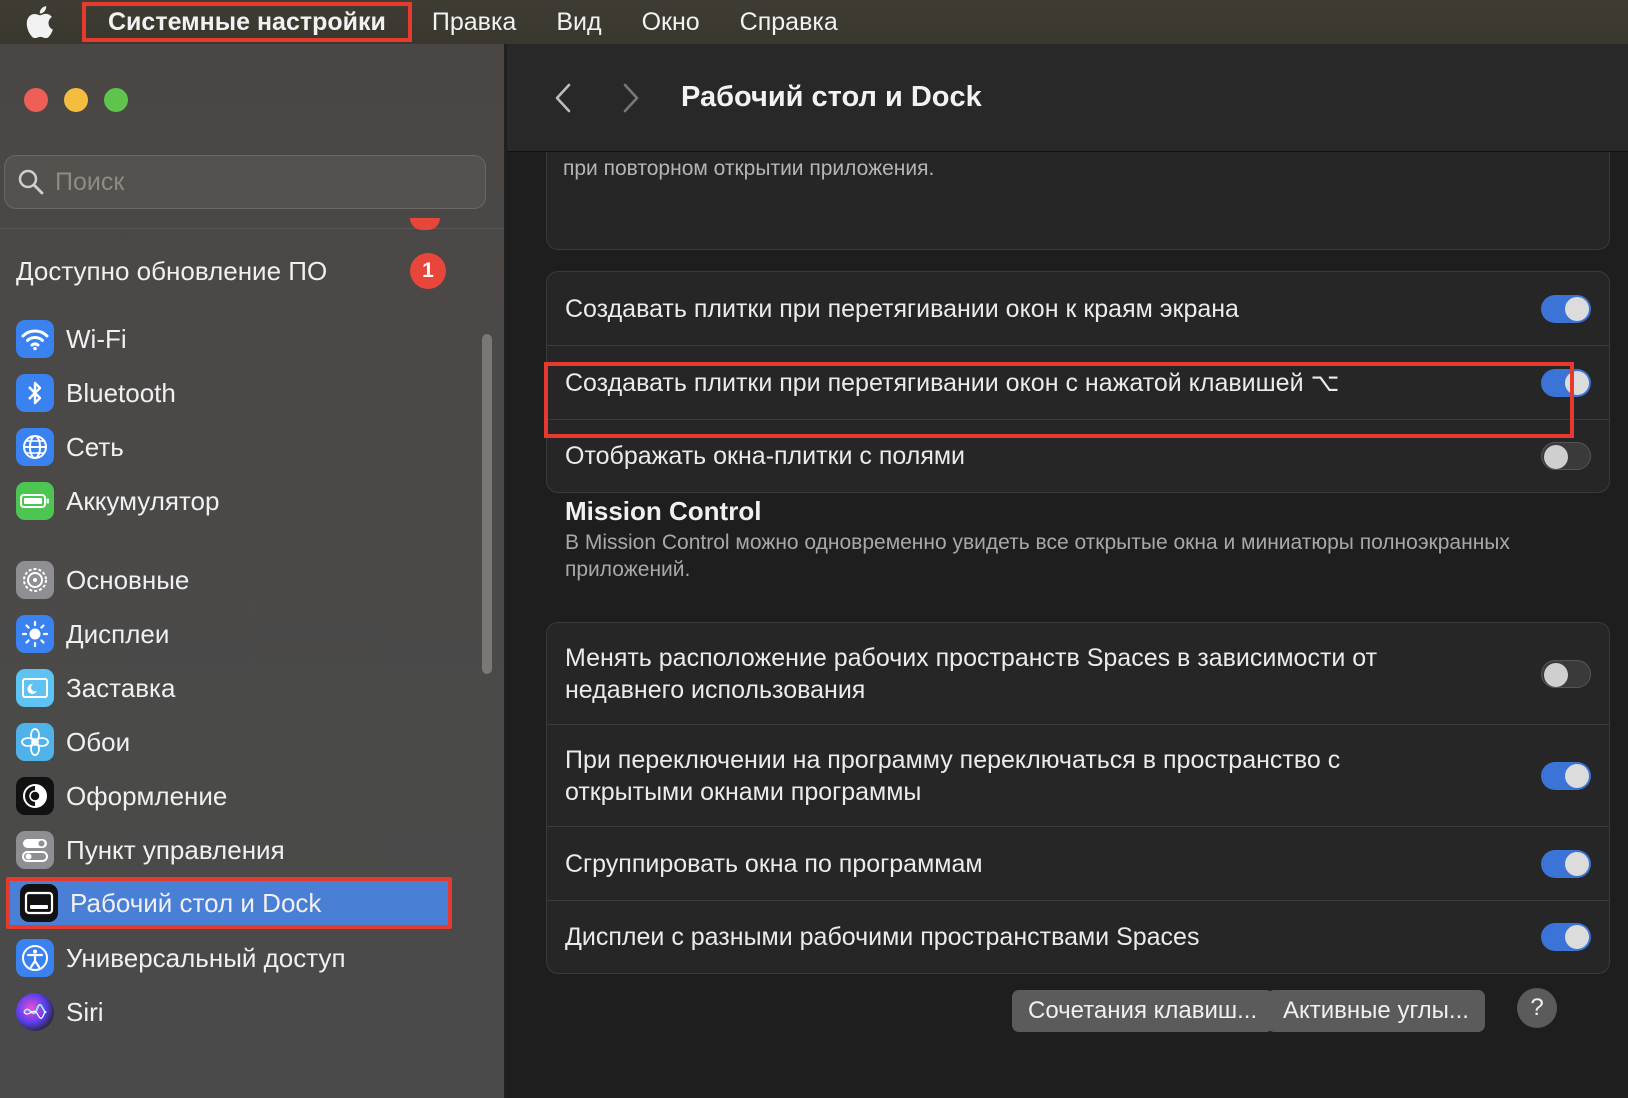 The height and width of the screenshot is (1098, 1628). I want to click on separate-spaces-toggle, so click(1566, 937).